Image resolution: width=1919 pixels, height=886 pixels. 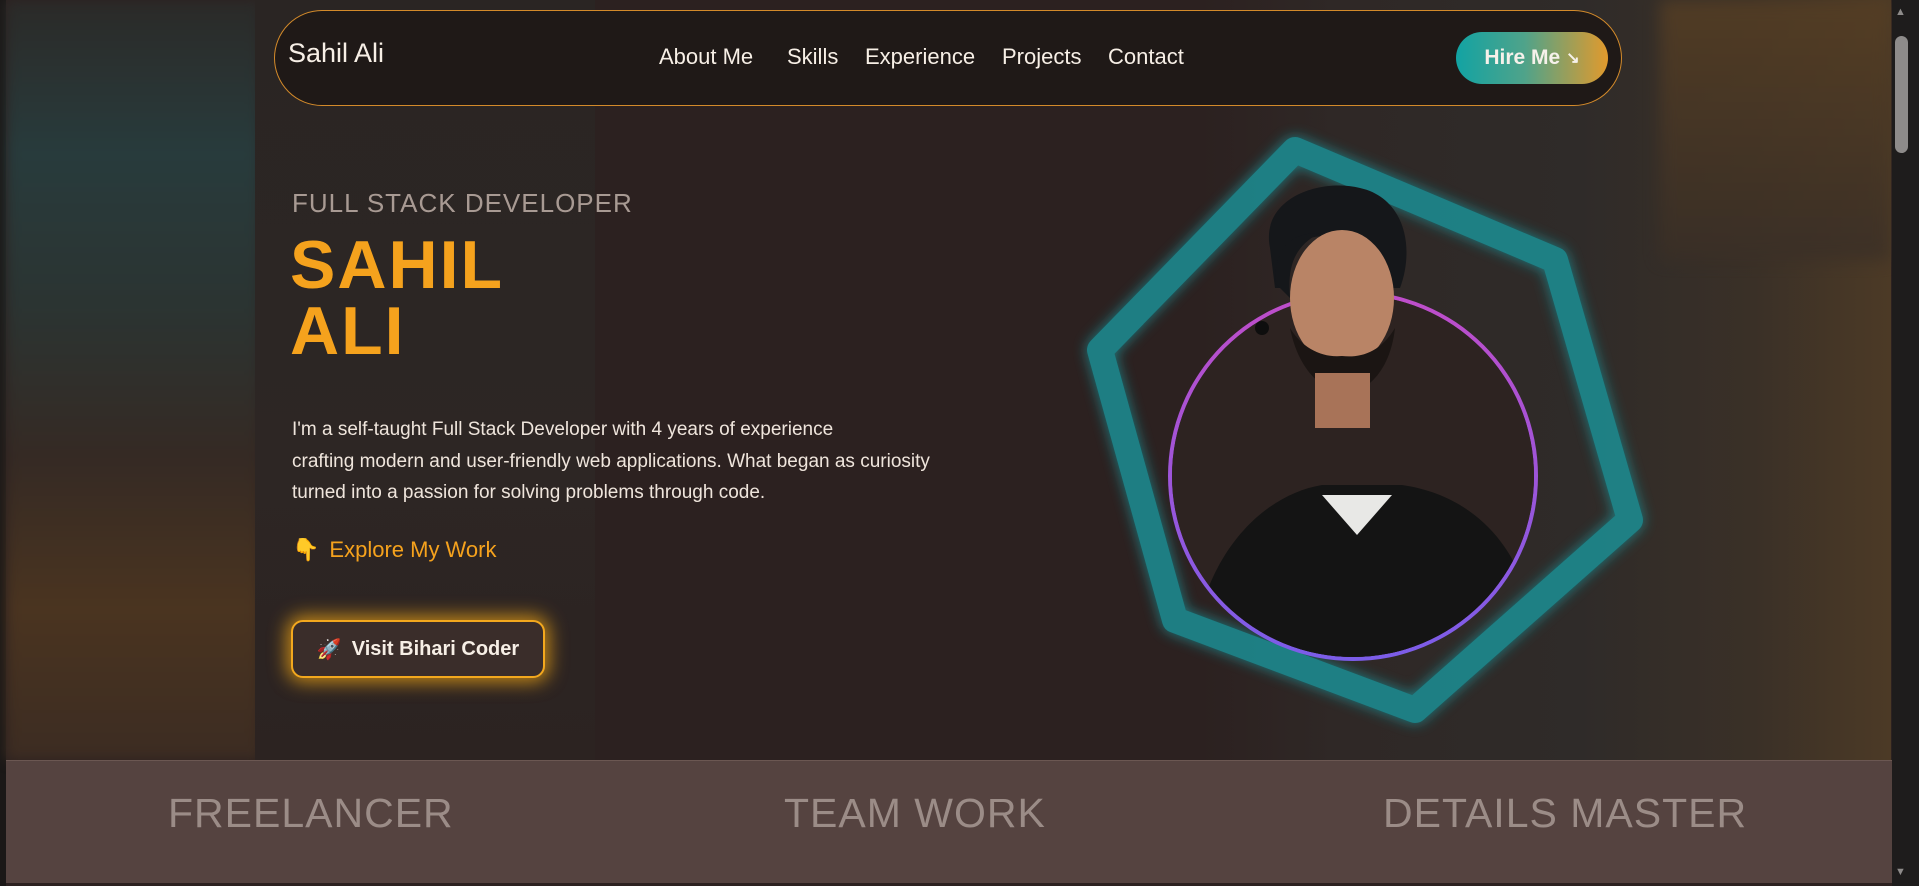 I want to click on nav-item-experience: Experience, so click(x=920, y=57).